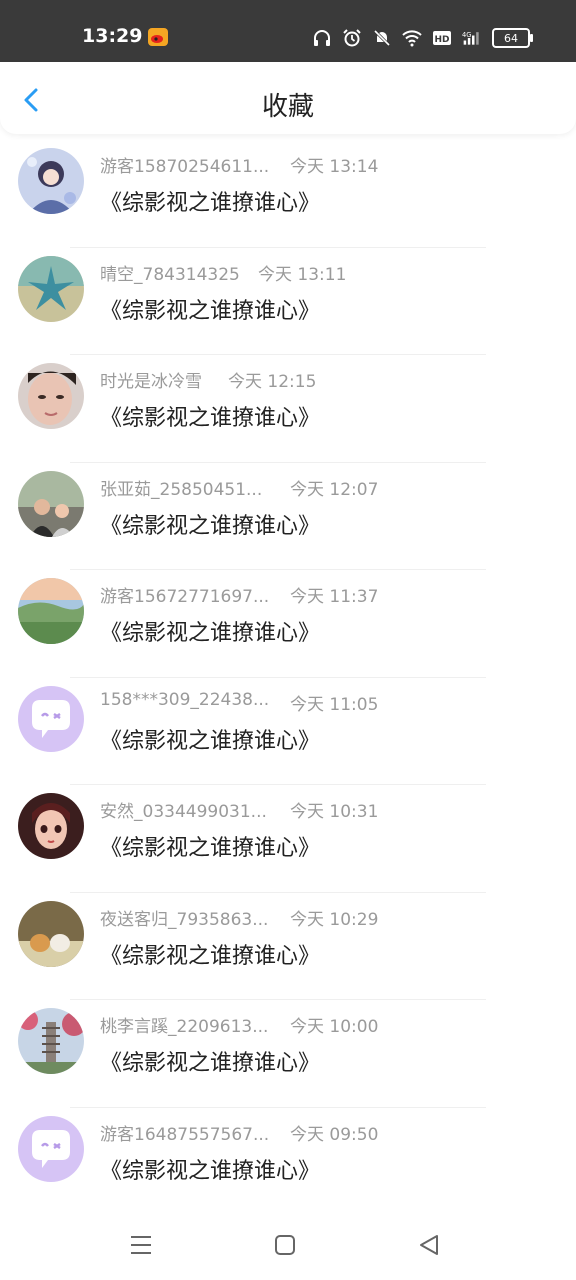  I want to click on item-meta: 游客15870254611... 今天 13:14, so click(239, 164).